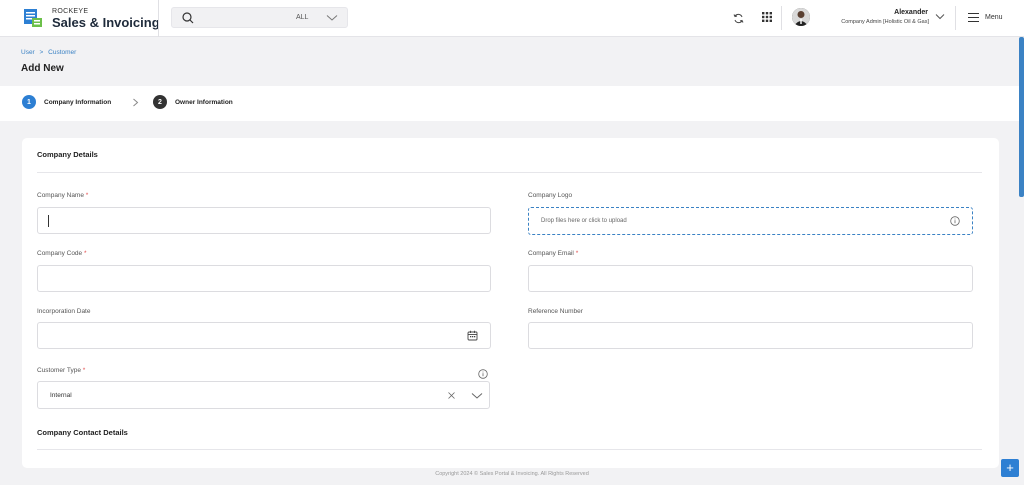 The image size is (1024, 485). I want to click on brand: ROCKEYE Sales & Invoicing, so click(106, 18).